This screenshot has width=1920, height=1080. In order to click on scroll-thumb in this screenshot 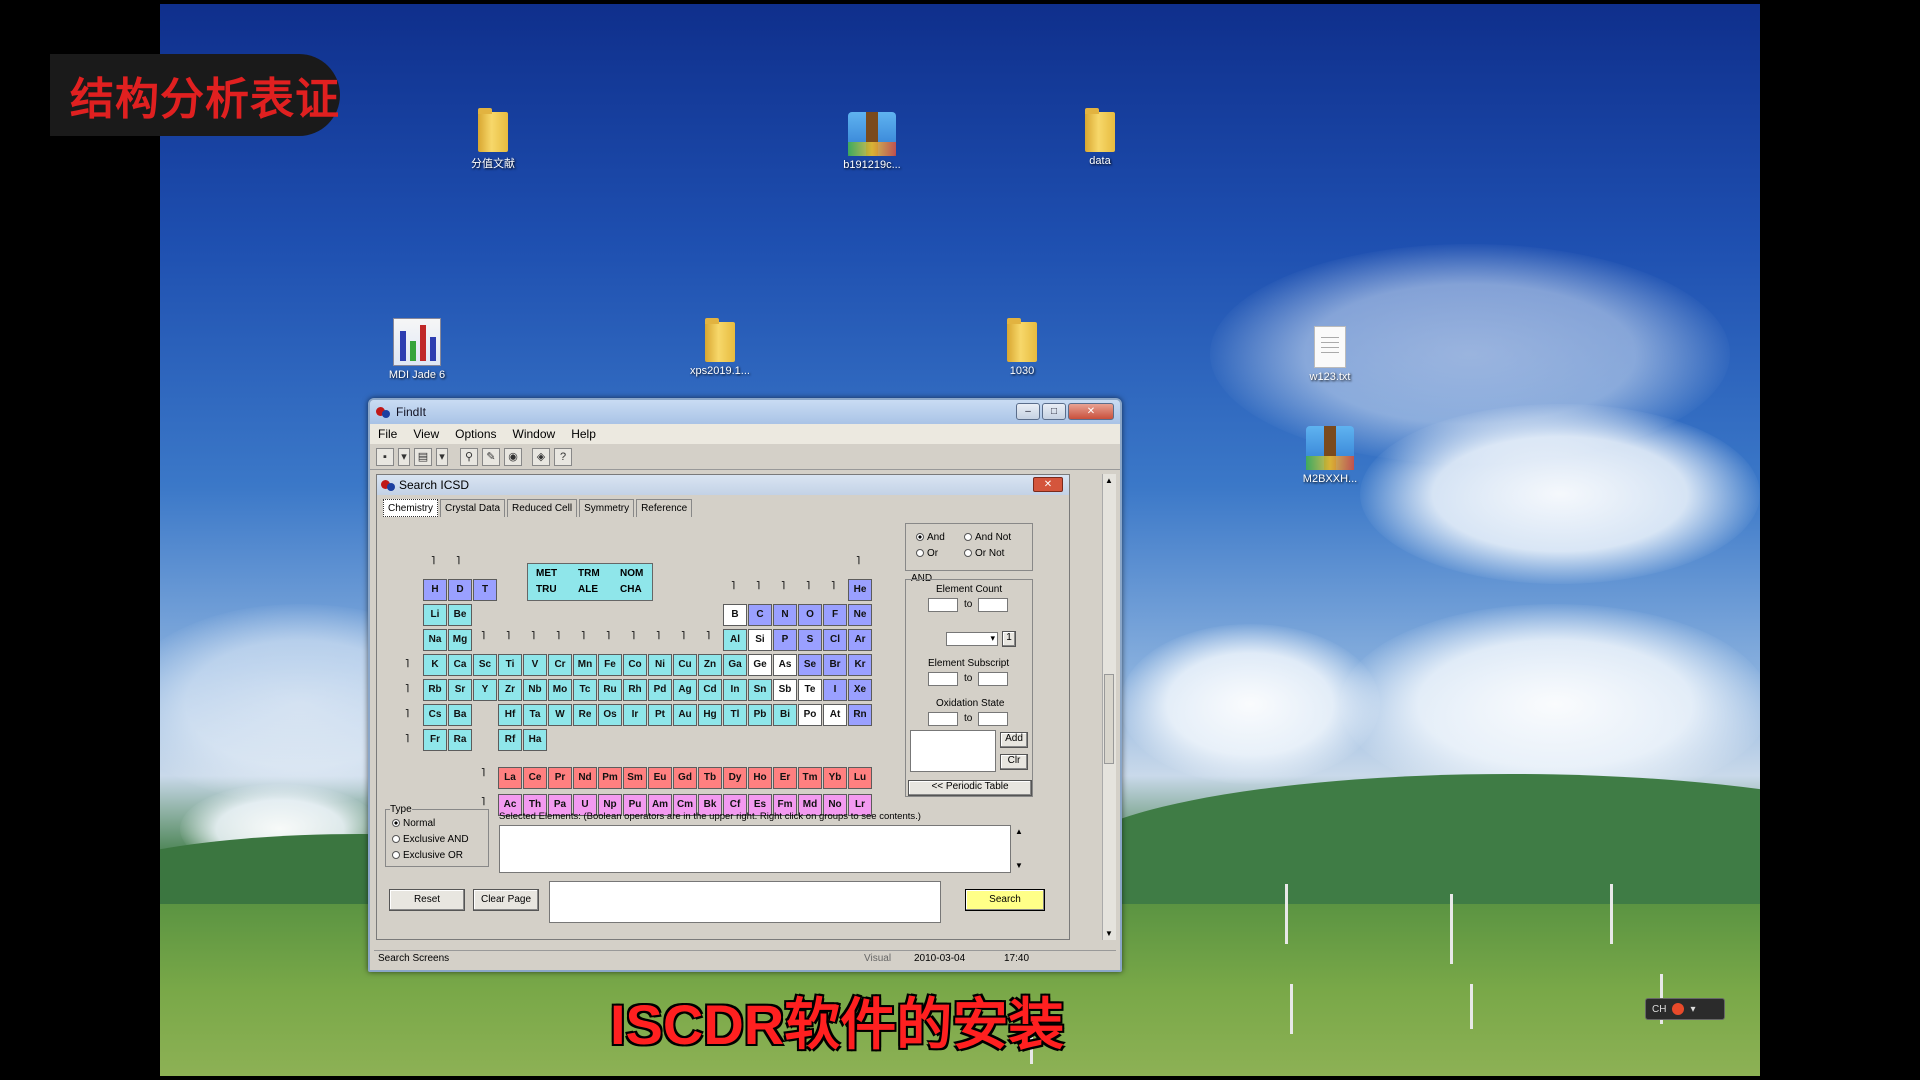, I will do `click(1109, 719)`.